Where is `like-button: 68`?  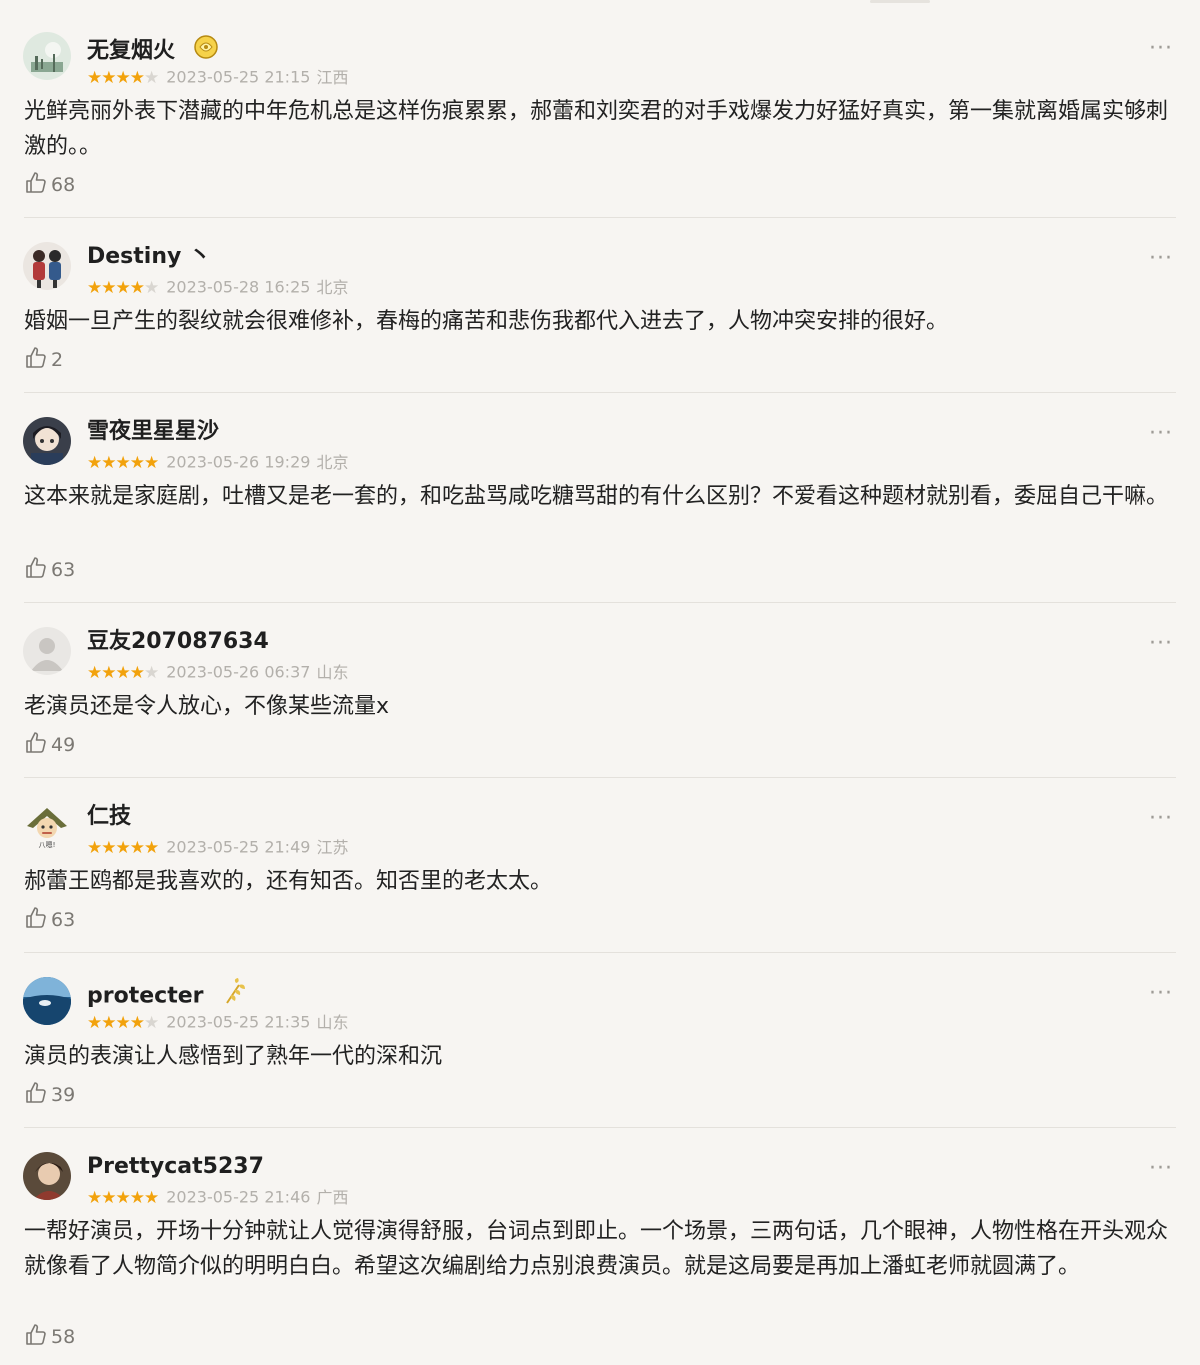 like-button: 68 is located at coordinates (49, 184).